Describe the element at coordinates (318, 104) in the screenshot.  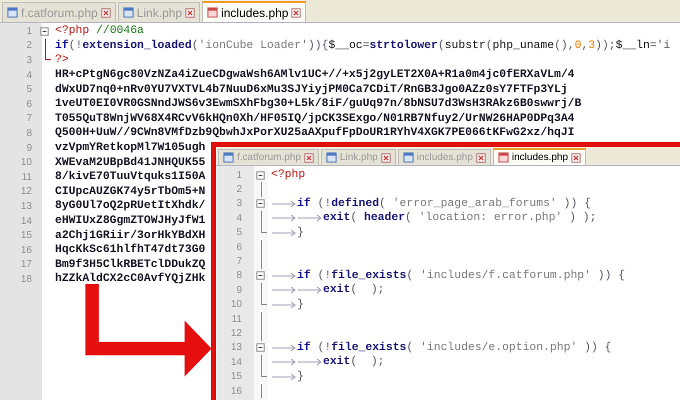
I see `code-line: 1veUT0EI0VR0GSNndJWS6v3EwmSXhFbg30+L5k/8iF/guUq97n/8bNSU7d3WsH3RAkz6B0swwrj/B` at that location.